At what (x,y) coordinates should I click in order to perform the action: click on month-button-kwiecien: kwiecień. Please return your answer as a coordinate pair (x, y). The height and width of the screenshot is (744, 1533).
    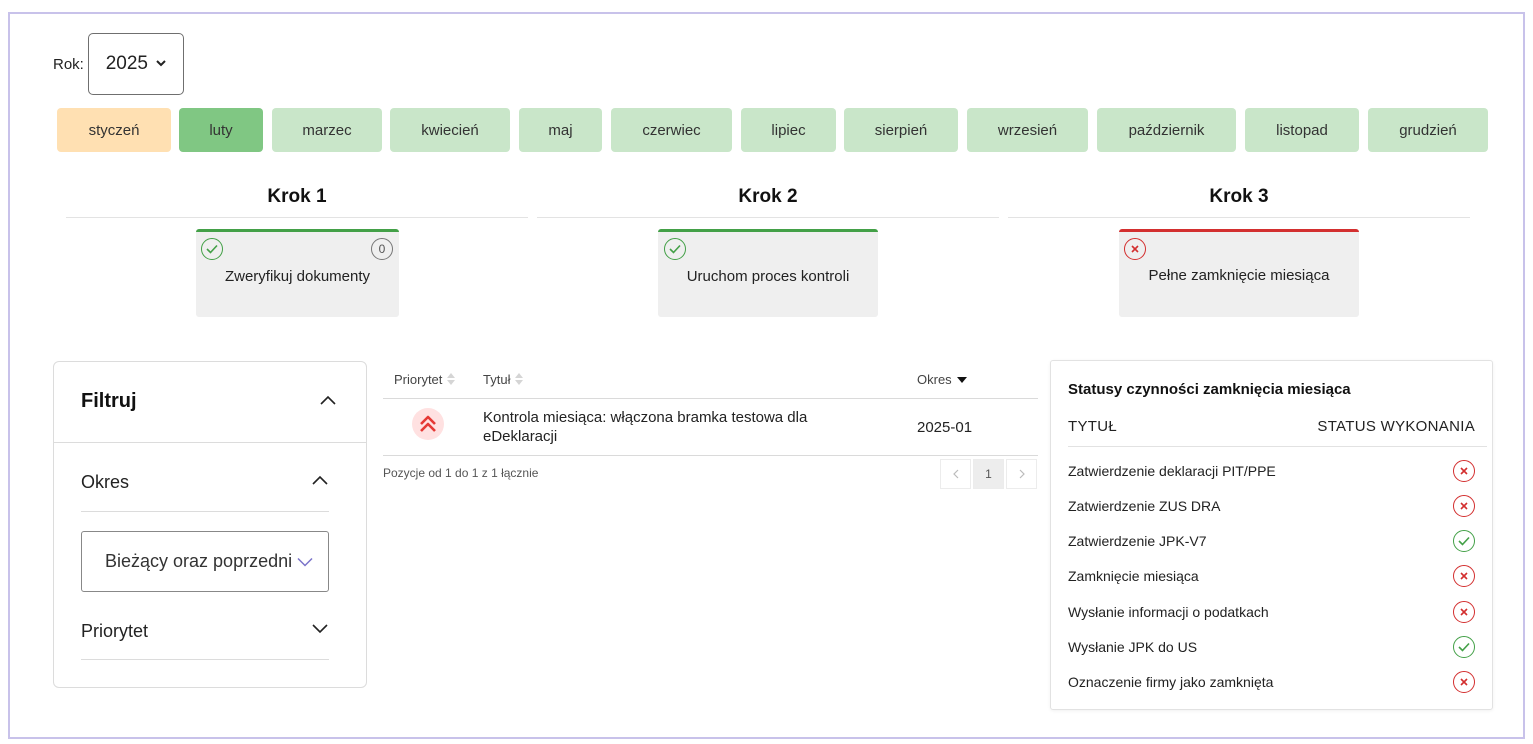
    Looking at the image, I should click on (450, 130).